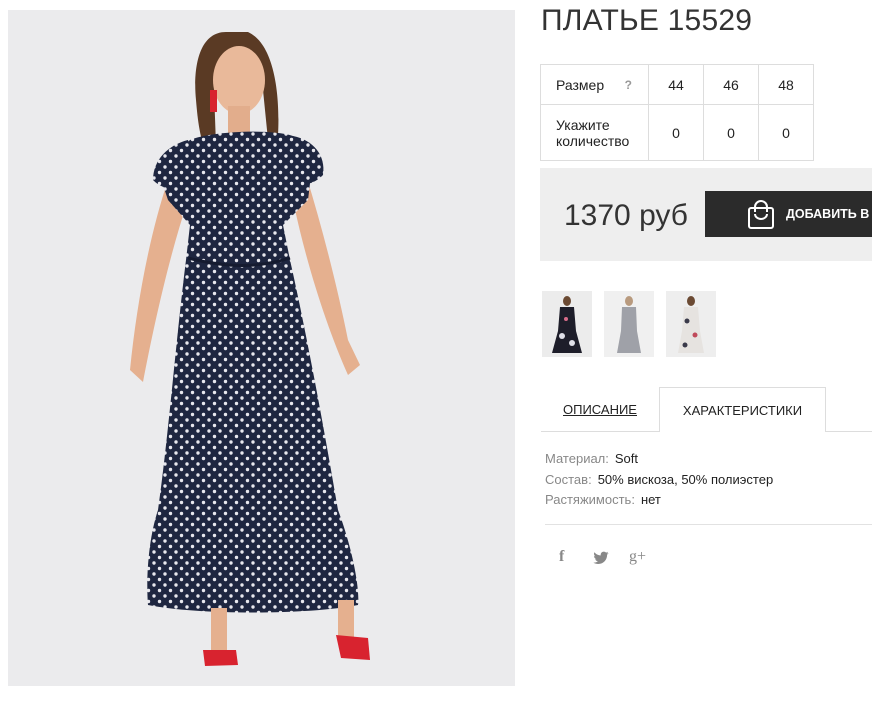  Describe the element at coordinates (626, 215) in the screenshot. I see `price: 1370 руб` at that location.